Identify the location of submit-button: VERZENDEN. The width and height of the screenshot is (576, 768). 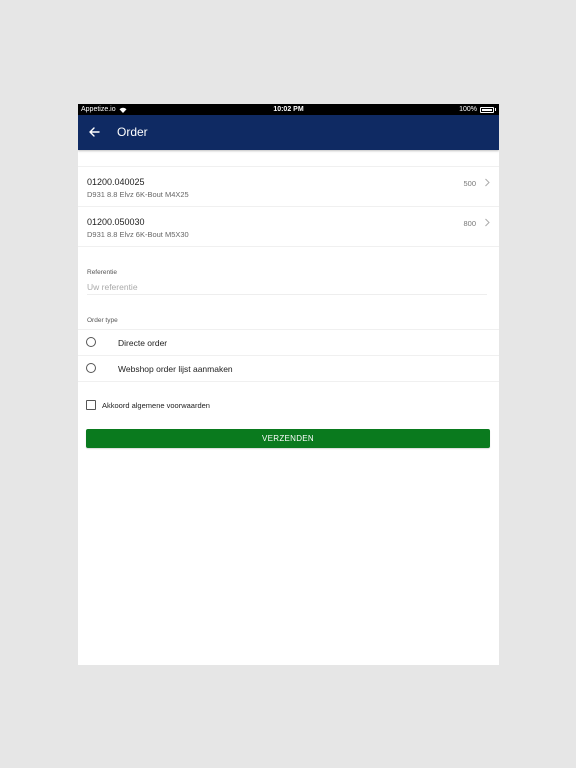
(288, 438).